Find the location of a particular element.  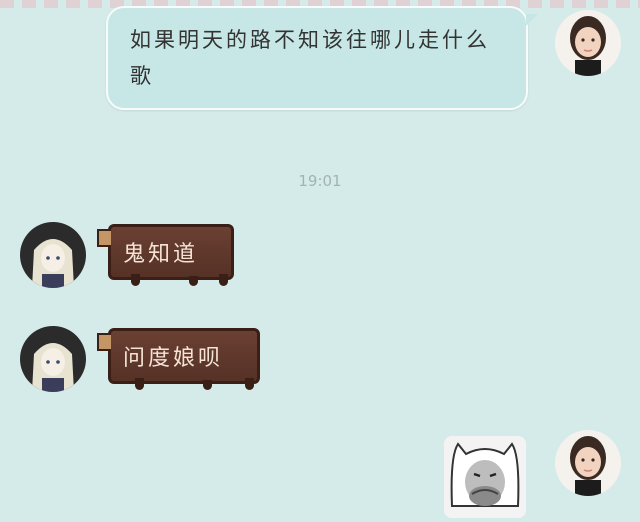

self-avatar-bottom is located at coordinates (588, 463).